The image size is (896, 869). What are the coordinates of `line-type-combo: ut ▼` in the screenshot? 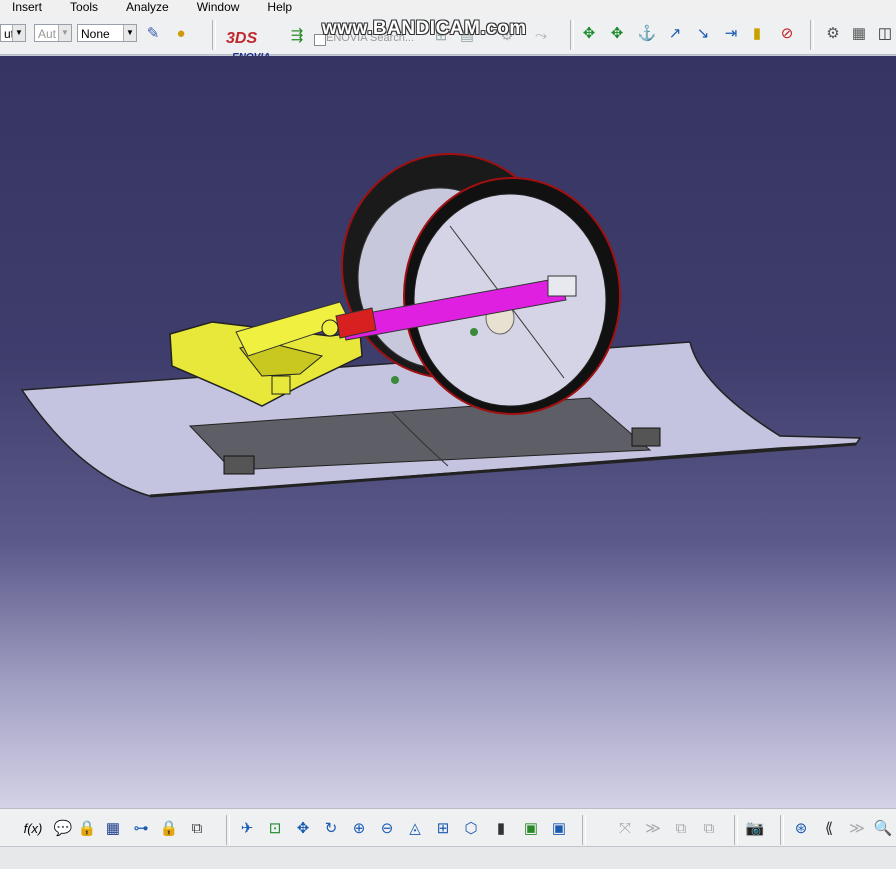 It's located at (13, 33).